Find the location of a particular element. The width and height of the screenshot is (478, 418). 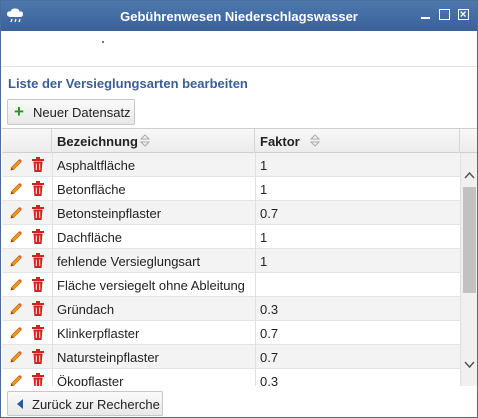

table-row: Gründach 0.3 is located at coordinates (231, 309).